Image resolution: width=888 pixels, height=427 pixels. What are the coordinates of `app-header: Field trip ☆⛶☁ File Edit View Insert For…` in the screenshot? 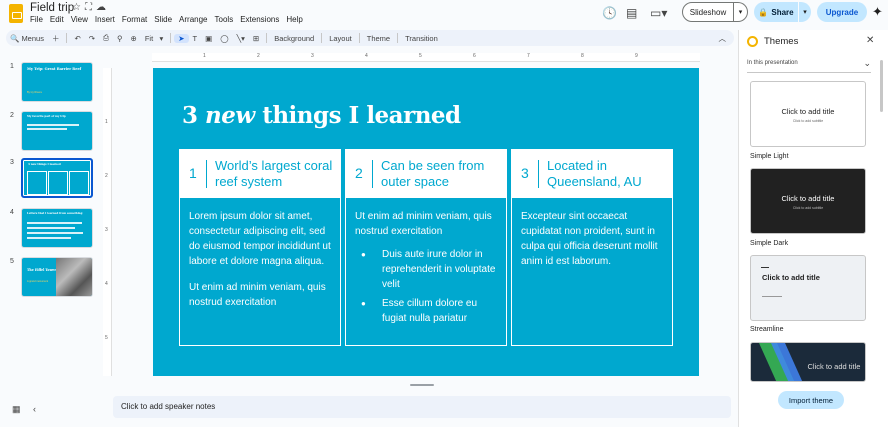 It's located at (444, 14).